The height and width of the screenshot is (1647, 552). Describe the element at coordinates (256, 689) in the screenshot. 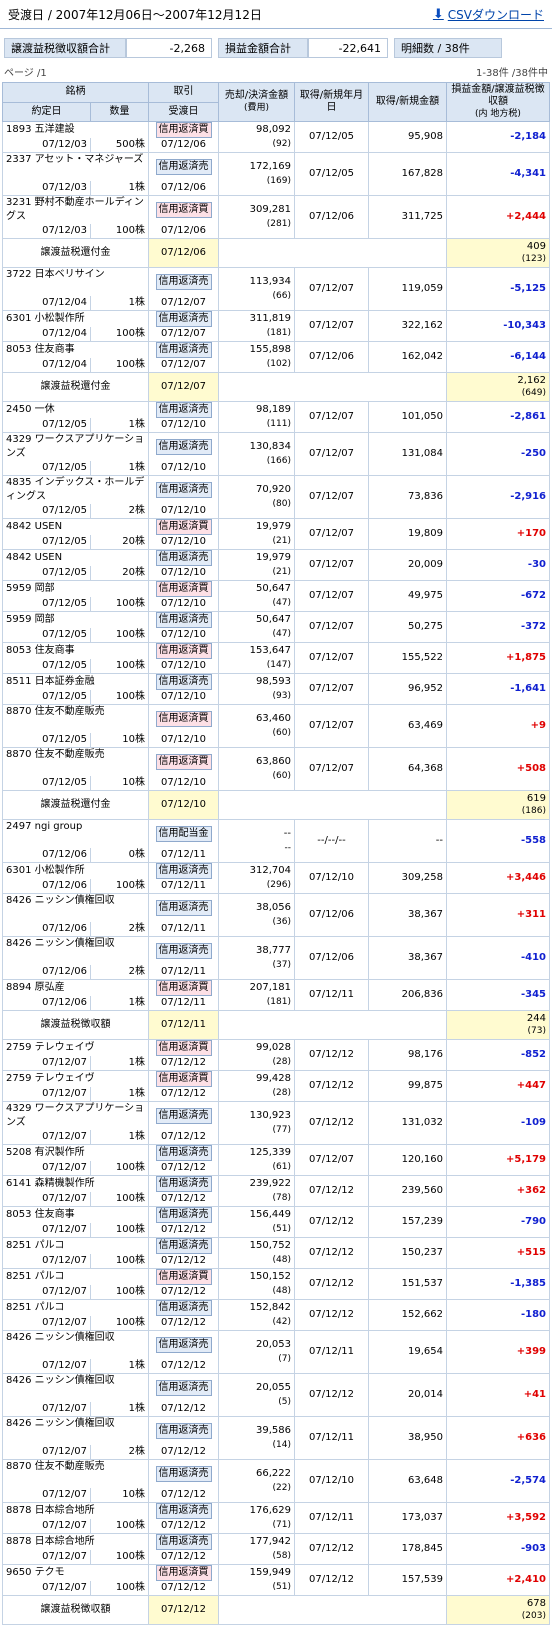

I see `sell-amount-cell: 98,593 (93)` at that location.